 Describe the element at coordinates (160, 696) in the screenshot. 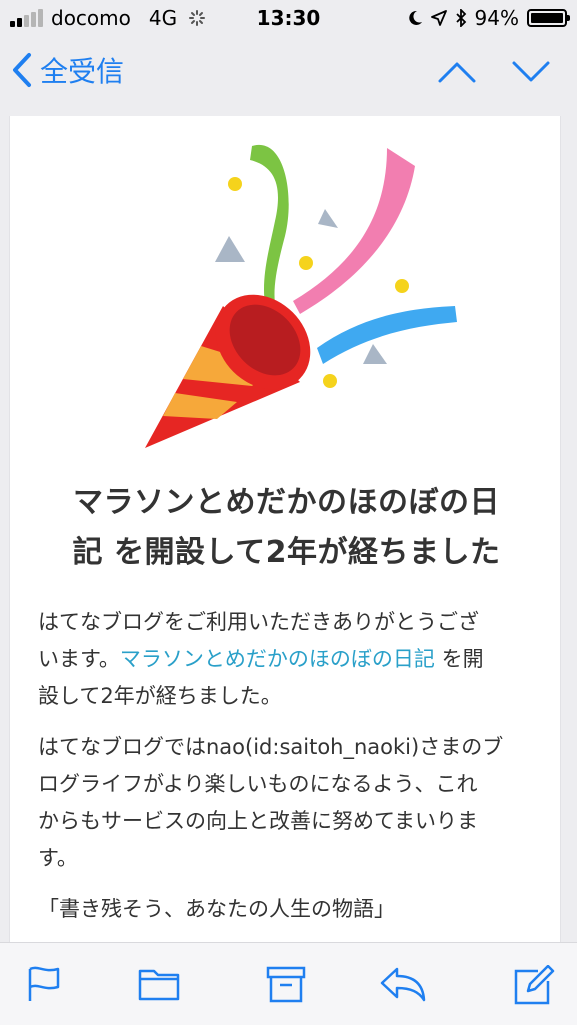

I see `p1-line-3: 設して2年が経ちました。` at that location.